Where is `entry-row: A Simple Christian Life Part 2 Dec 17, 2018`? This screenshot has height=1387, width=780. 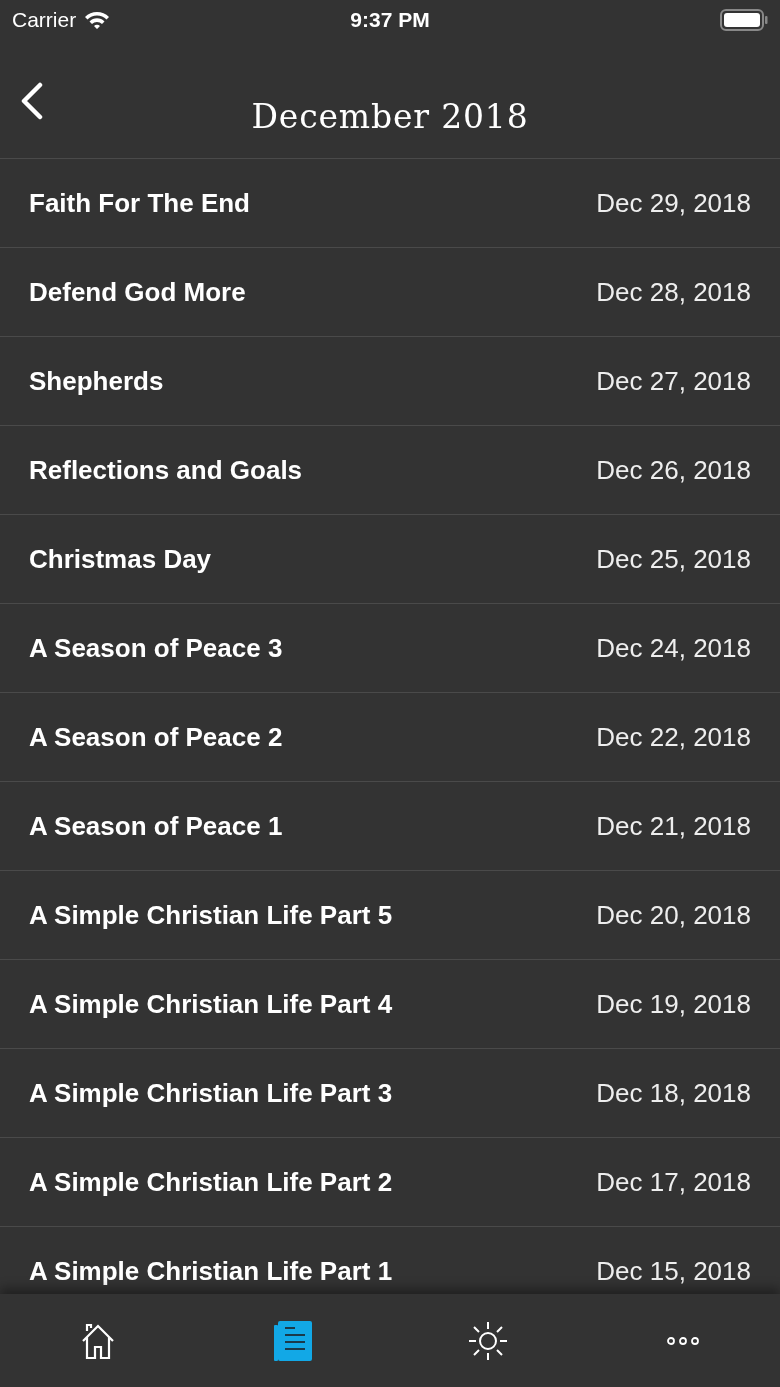
entry-row: A Simple Christian Life Part 2 Dec 17, 2018 is located at coordinates (390, 1181).